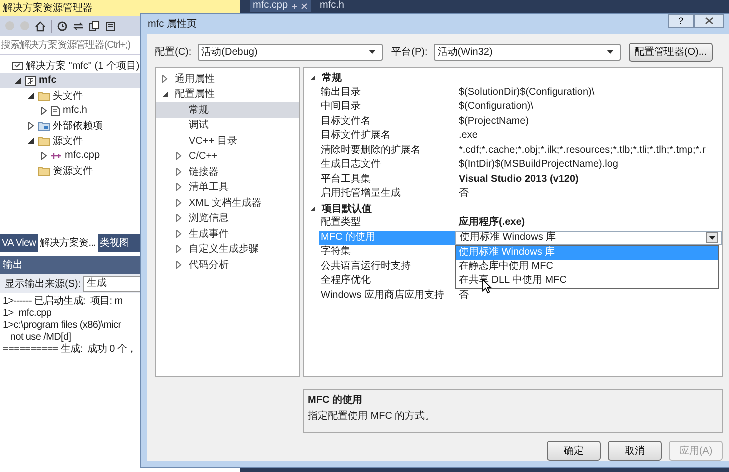  Describe the element at coordinates (120, 65) in the screenshot. I see `tree-item: 解决方案 "mfc" (1 个项目)` at that location.